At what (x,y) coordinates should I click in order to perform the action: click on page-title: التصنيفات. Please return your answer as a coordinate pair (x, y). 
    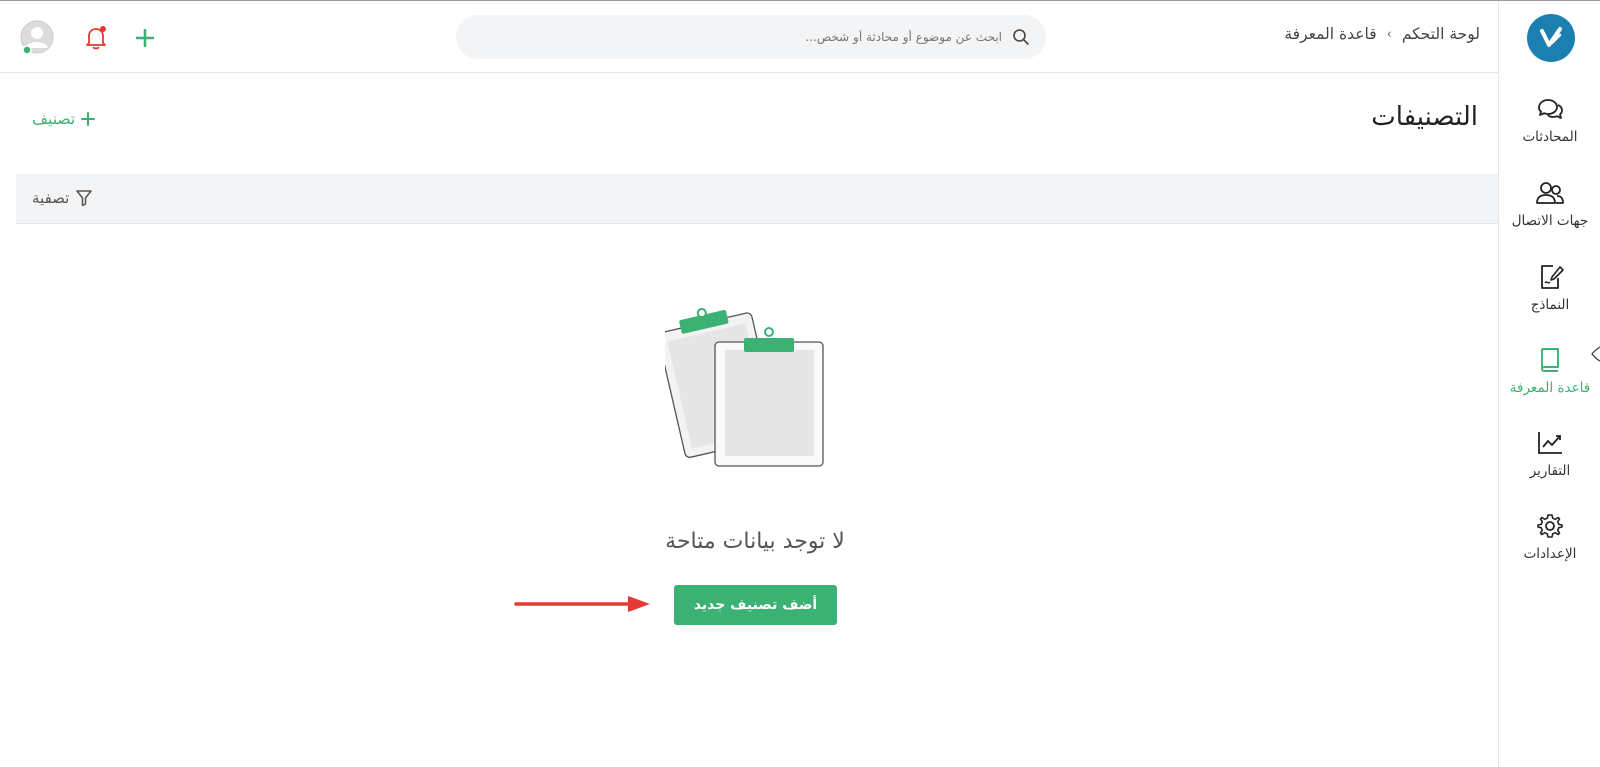
    Looking at the image, I should click on (1424, 117).